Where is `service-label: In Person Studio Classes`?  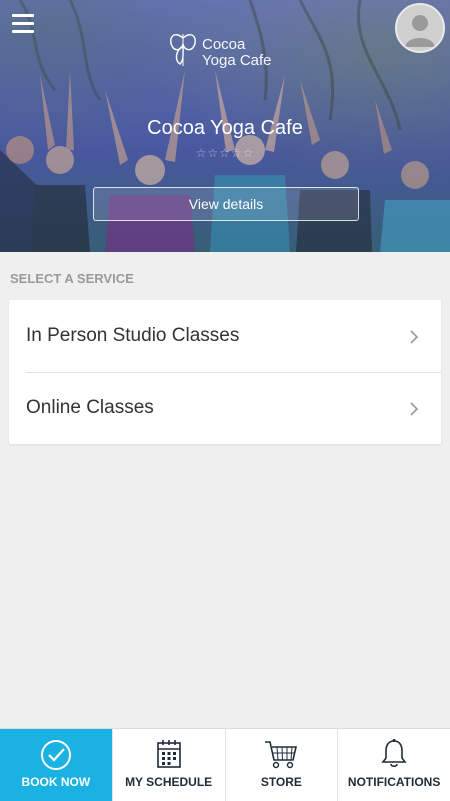 service-label: In Person Studio Classes is located at coordinates (133, 335).